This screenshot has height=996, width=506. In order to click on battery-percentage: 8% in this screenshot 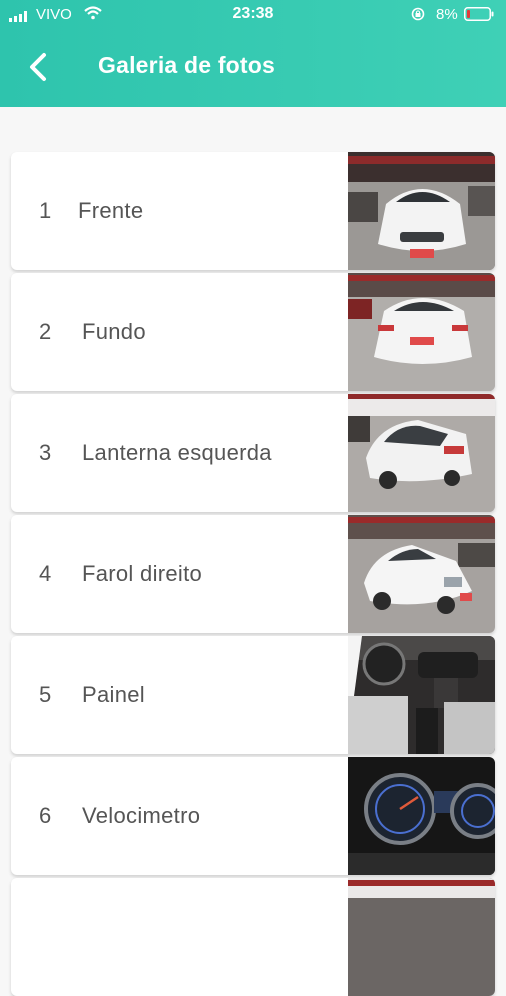, I will do `click(447, 14)`.